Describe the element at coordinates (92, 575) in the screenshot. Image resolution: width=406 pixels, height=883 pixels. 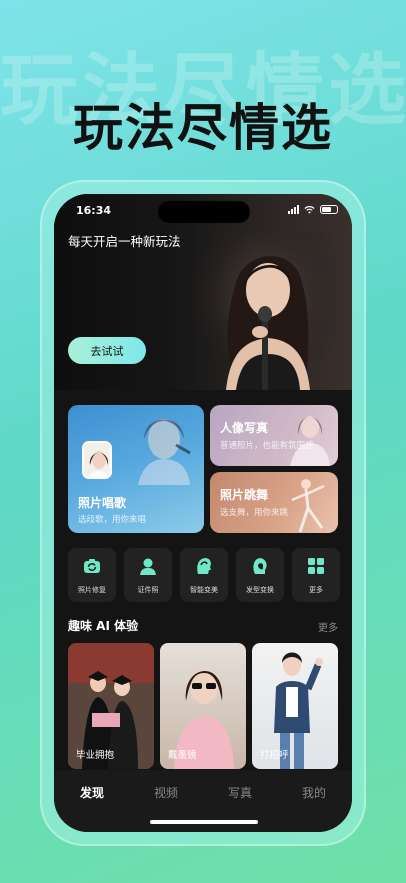
I see `tool-photo-repair: 照片修复` at that location.